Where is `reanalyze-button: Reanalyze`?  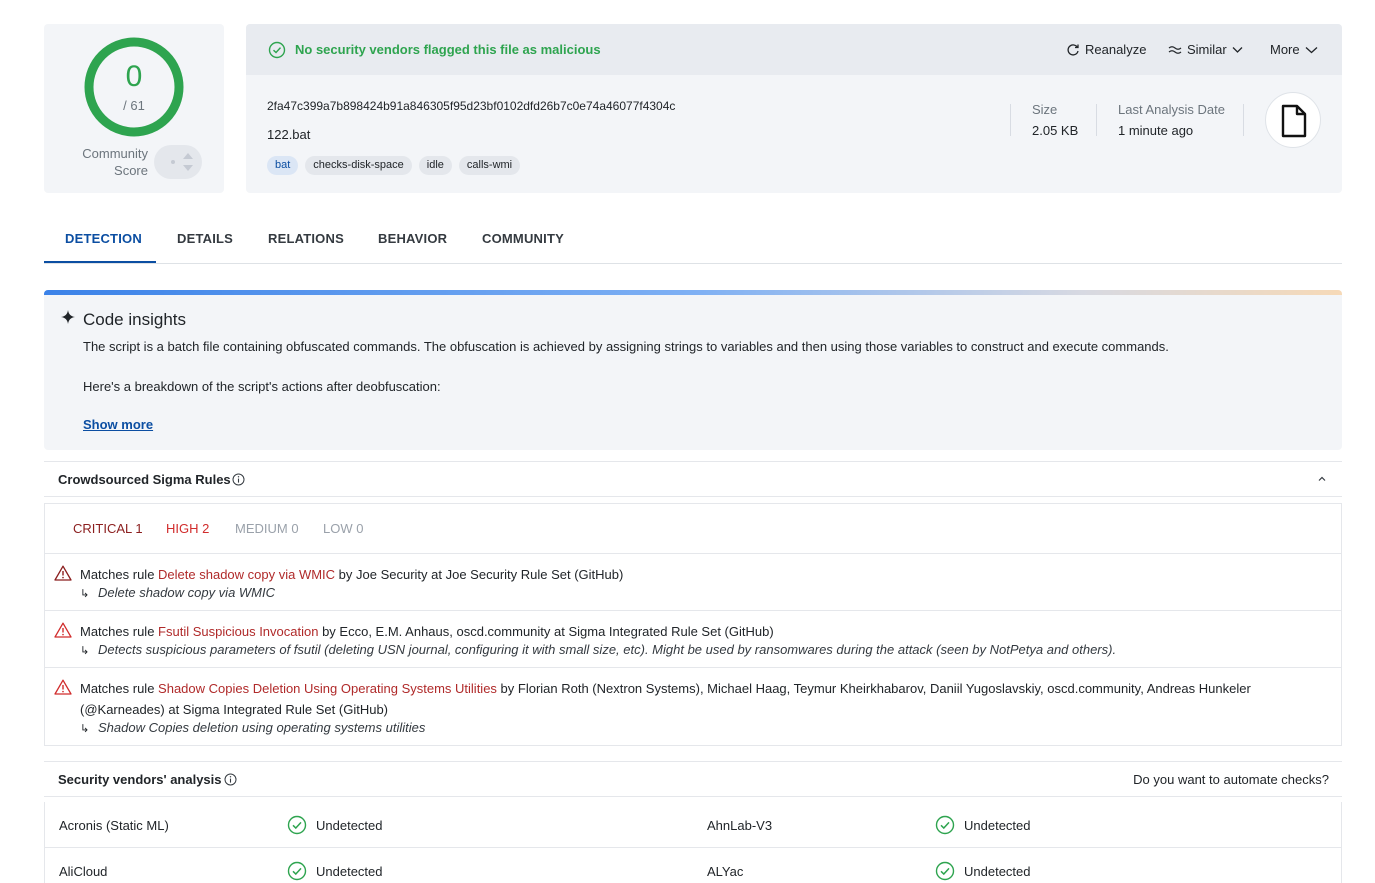 reanalyze-button: Reanalyze is located at coordinates (1106, 49).